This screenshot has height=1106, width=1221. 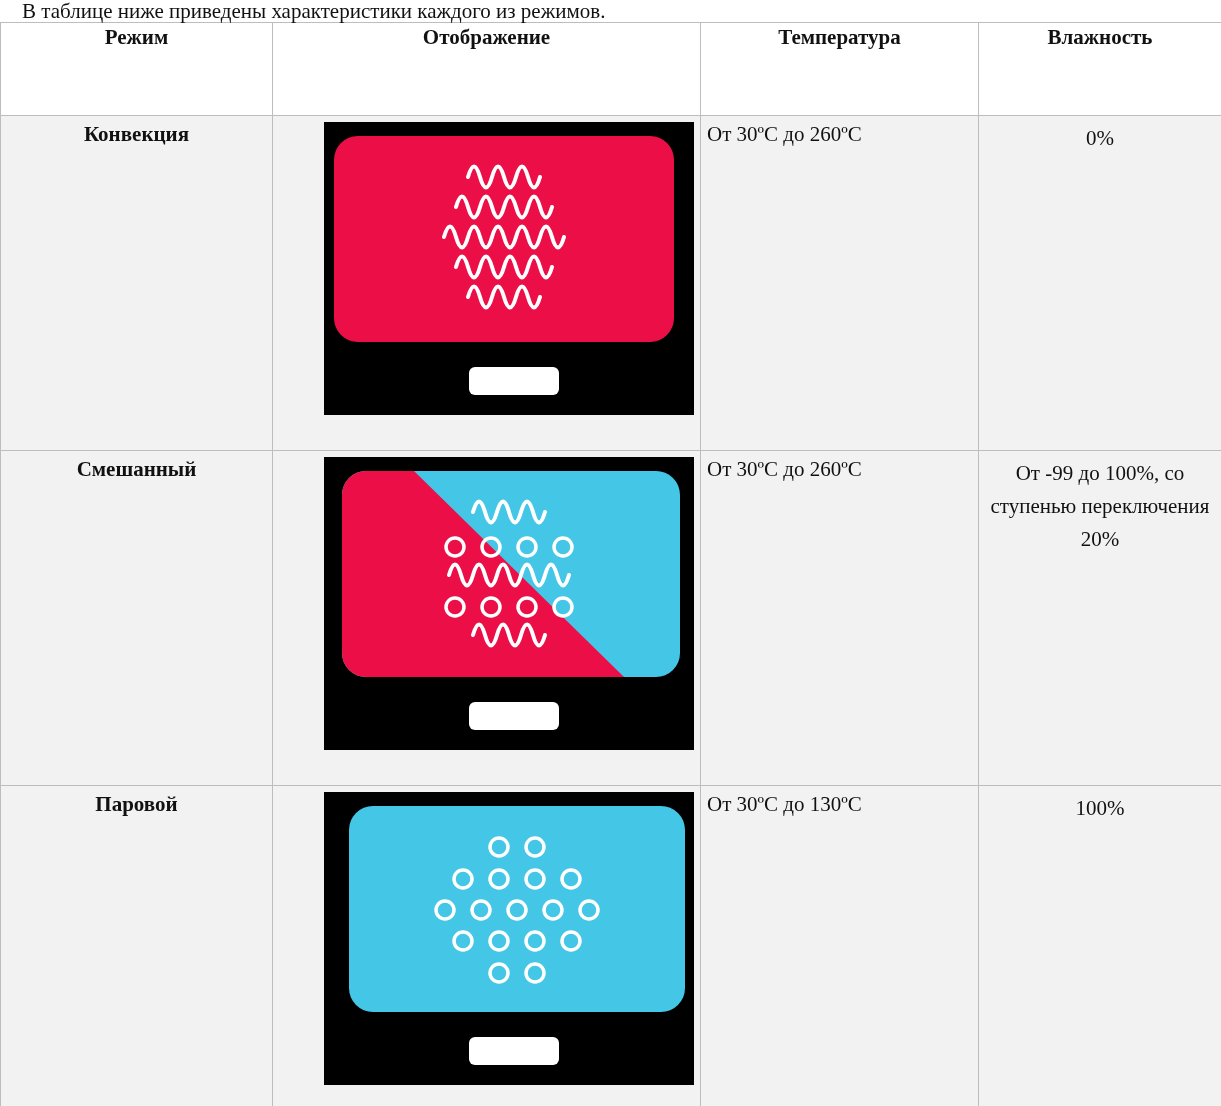 I want to click on column-header: Отображение, so click(x=486, y=69).